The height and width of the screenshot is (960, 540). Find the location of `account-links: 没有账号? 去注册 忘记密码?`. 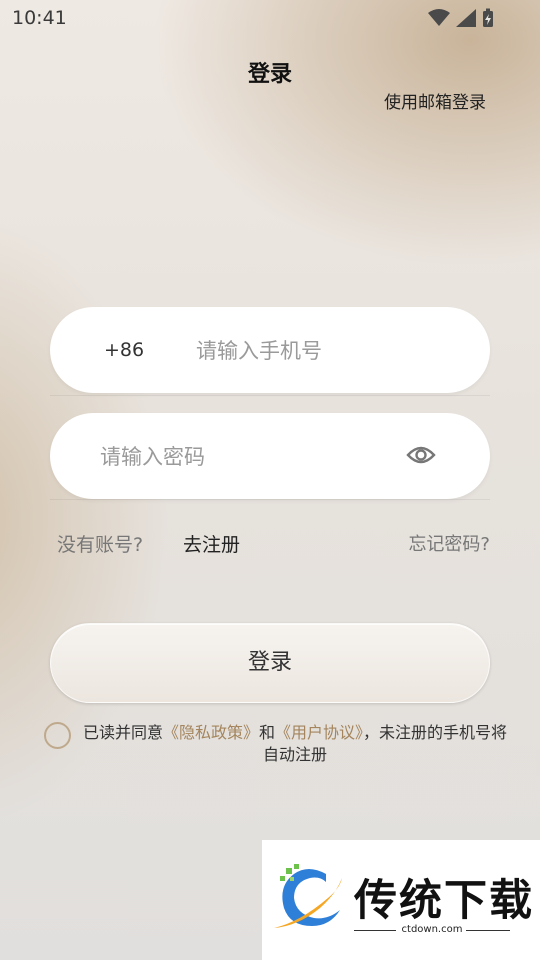

account-links: 没有账号? 去注册 忘记密码? is located at coordinates (270, 545).